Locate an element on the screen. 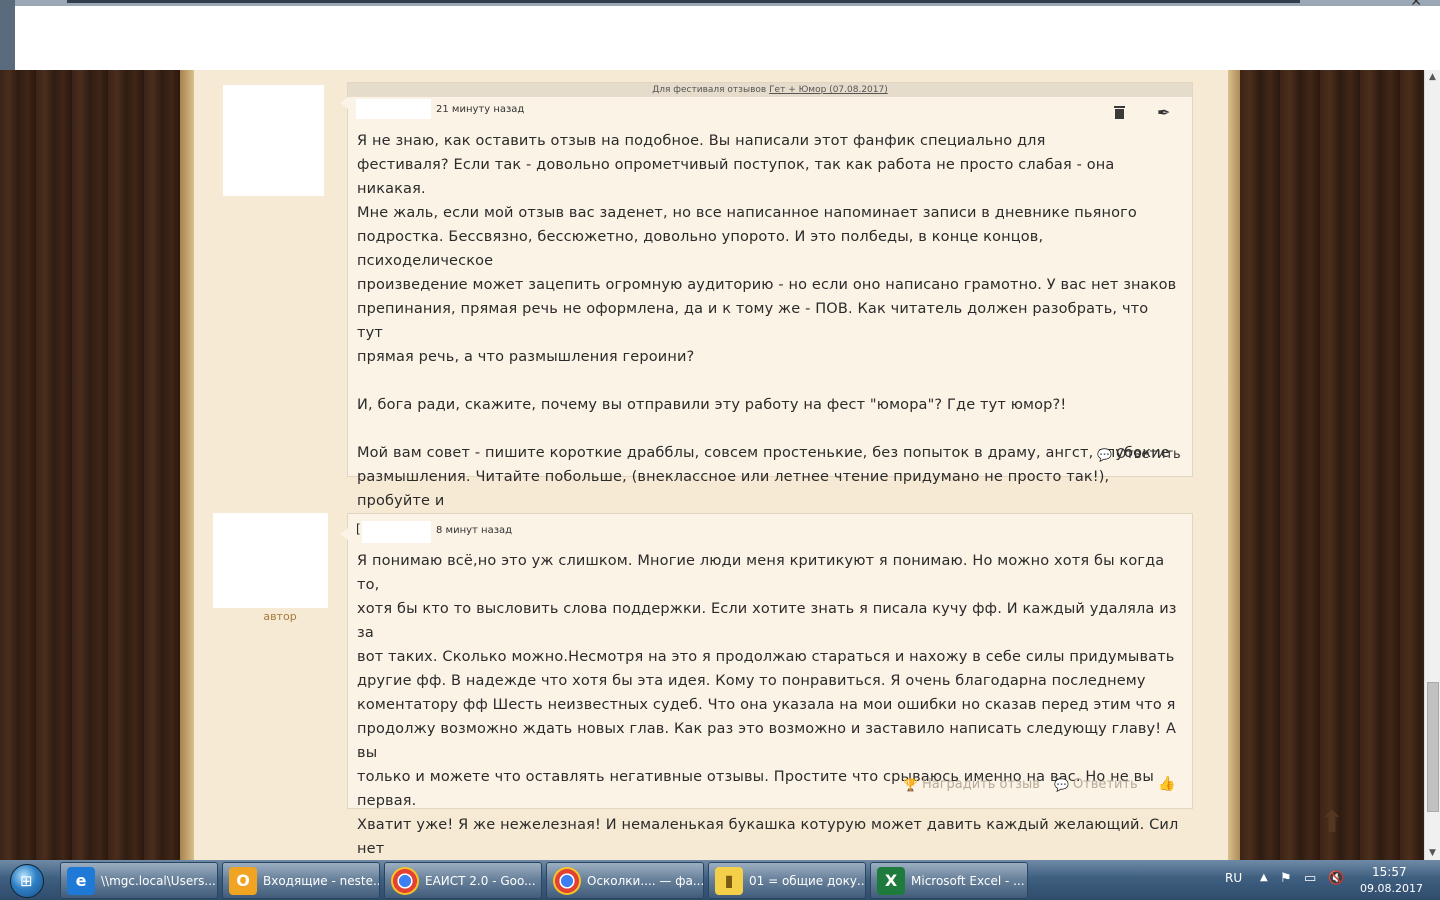  wood-background-left is located at coordinates (90, 465).